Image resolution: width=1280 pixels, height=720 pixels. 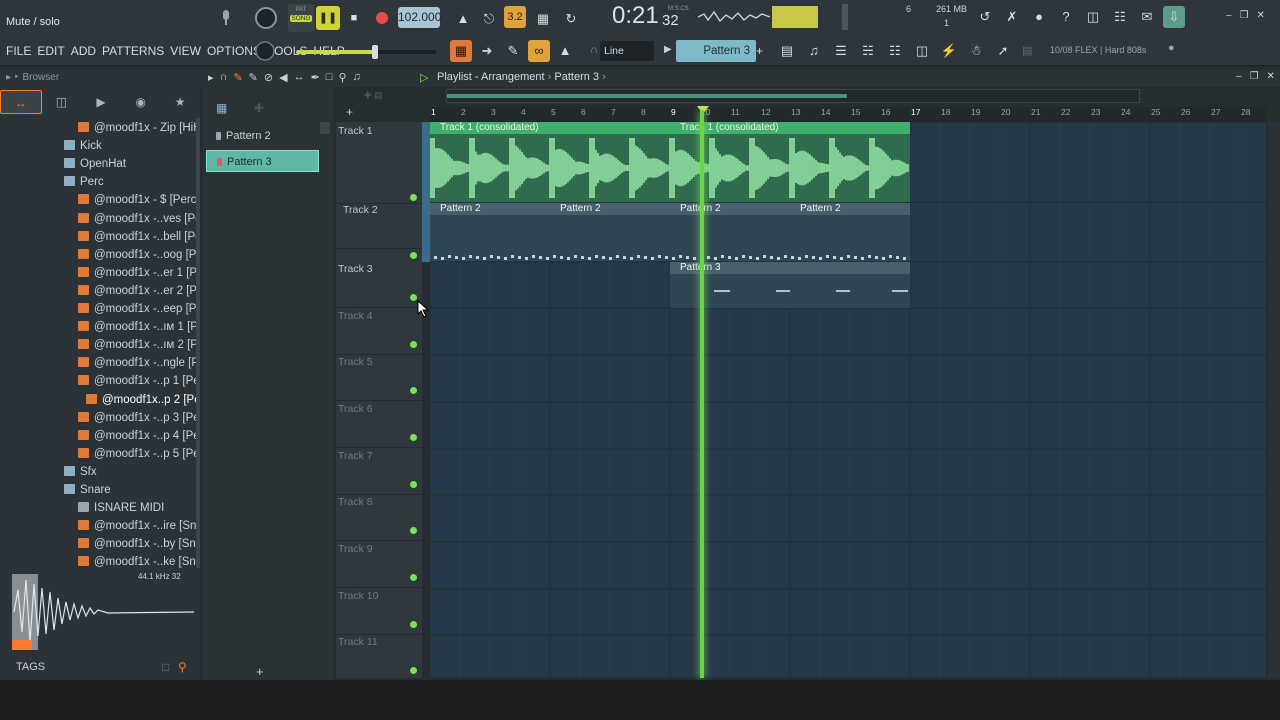 I want to click on add-track-icon: +, so click(x=349, y=112).